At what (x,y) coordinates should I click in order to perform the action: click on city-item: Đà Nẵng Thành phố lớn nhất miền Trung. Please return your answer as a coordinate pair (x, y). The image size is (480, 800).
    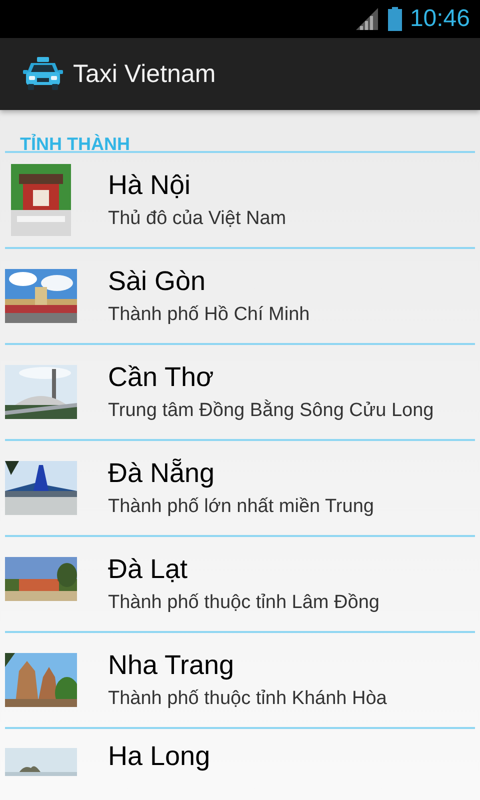
    Looking at the image, I should click on (240, 488).